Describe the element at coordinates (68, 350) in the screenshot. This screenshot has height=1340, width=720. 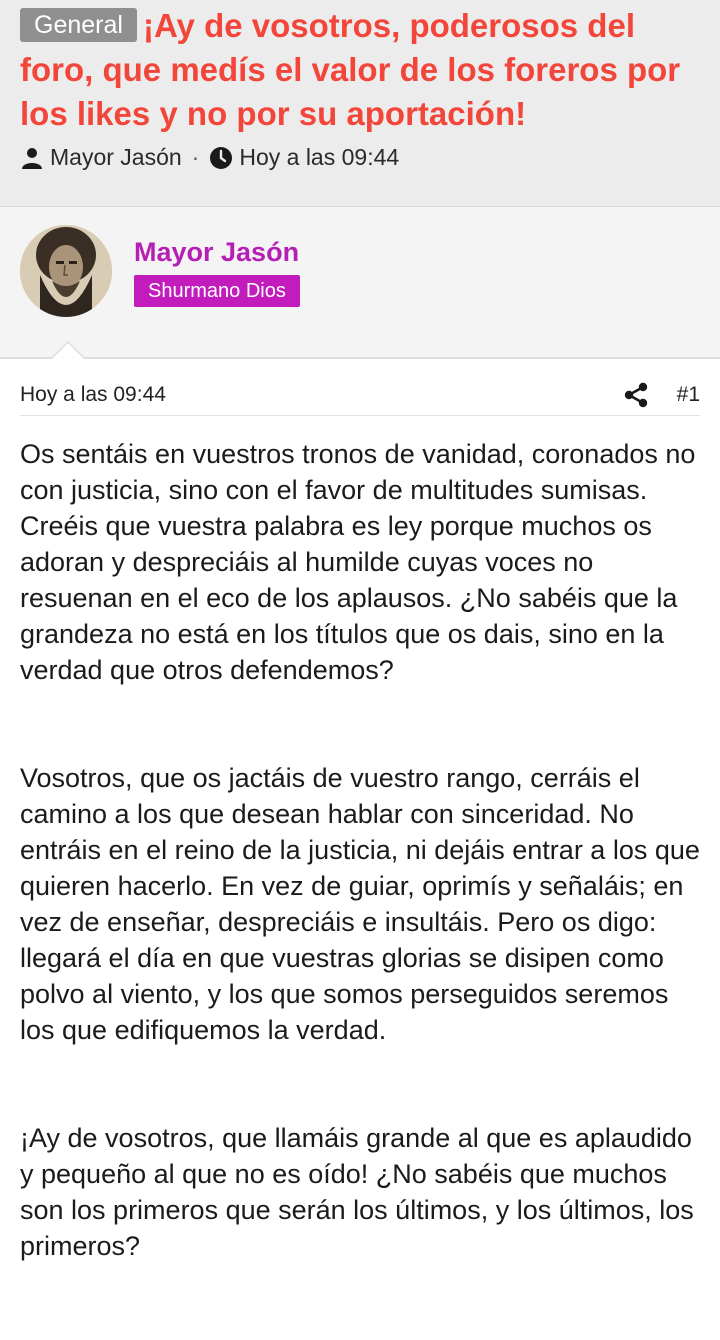
I see `user-block-arrow` at that location.